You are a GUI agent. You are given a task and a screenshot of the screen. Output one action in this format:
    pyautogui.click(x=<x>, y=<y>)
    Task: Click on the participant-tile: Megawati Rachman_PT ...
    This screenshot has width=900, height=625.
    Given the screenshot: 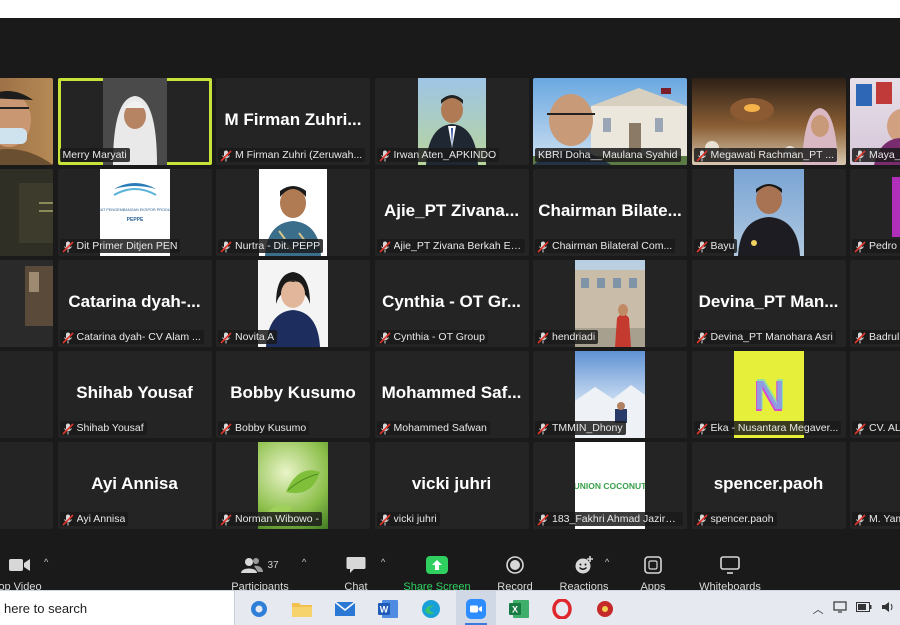 What is the action you would take?
    pyautogui.click(x=768, y=121)
    